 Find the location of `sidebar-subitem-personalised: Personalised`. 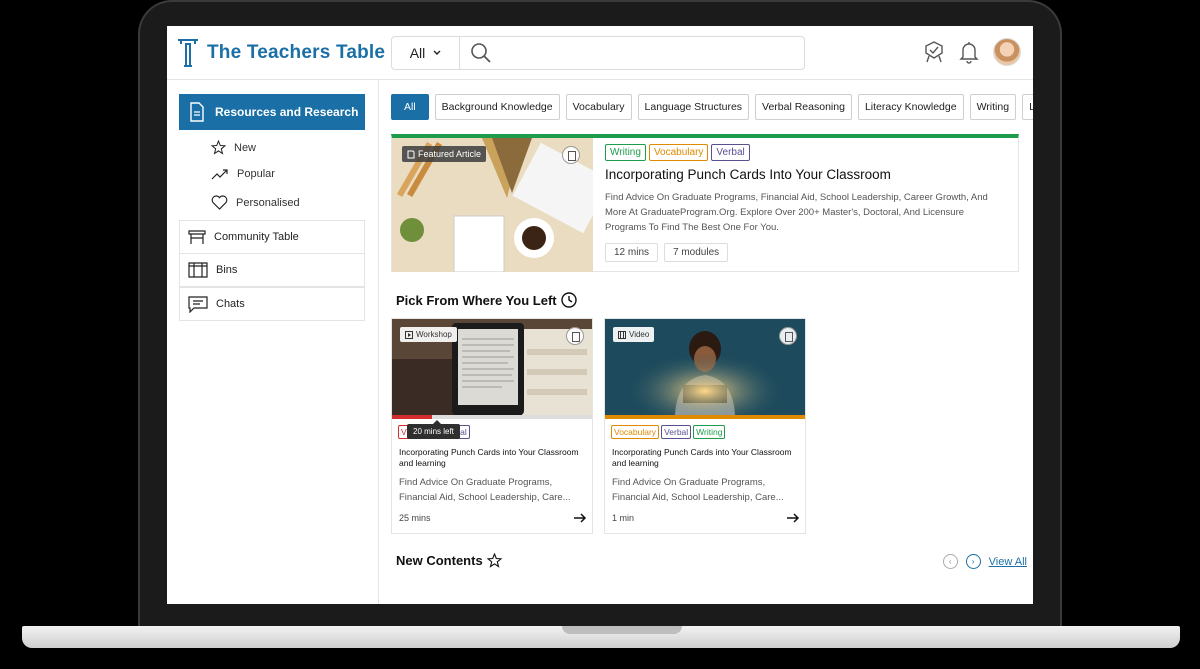

sidebar-subitem-personalised: Personalised is located at coordinates (255, 202).